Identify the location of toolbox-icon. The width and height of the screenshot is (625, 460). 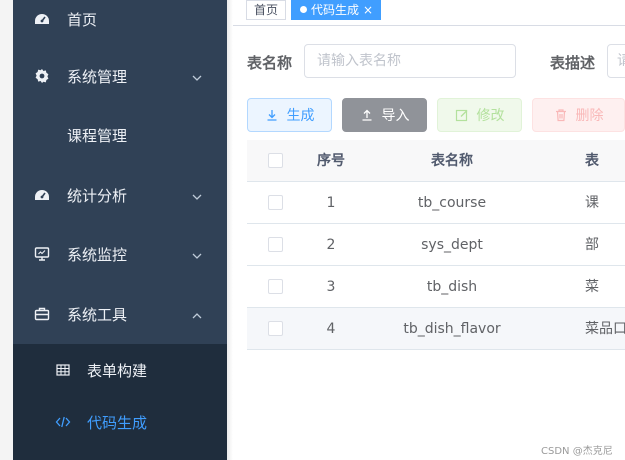
(42, 314).